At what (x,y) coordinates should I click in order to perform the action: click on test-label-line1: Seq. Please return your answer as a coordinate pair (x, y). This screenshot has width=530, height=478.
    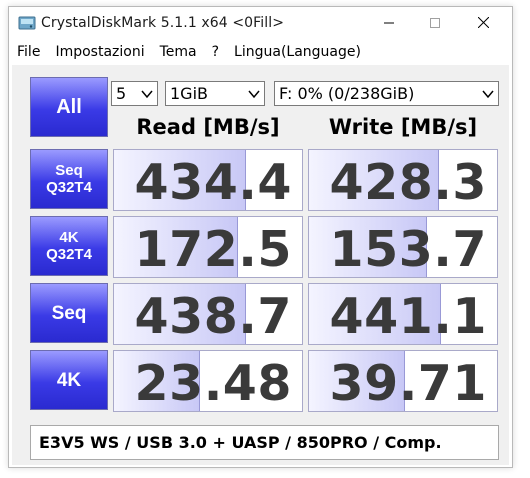
    Looking at the image, I should click on (69, 170).